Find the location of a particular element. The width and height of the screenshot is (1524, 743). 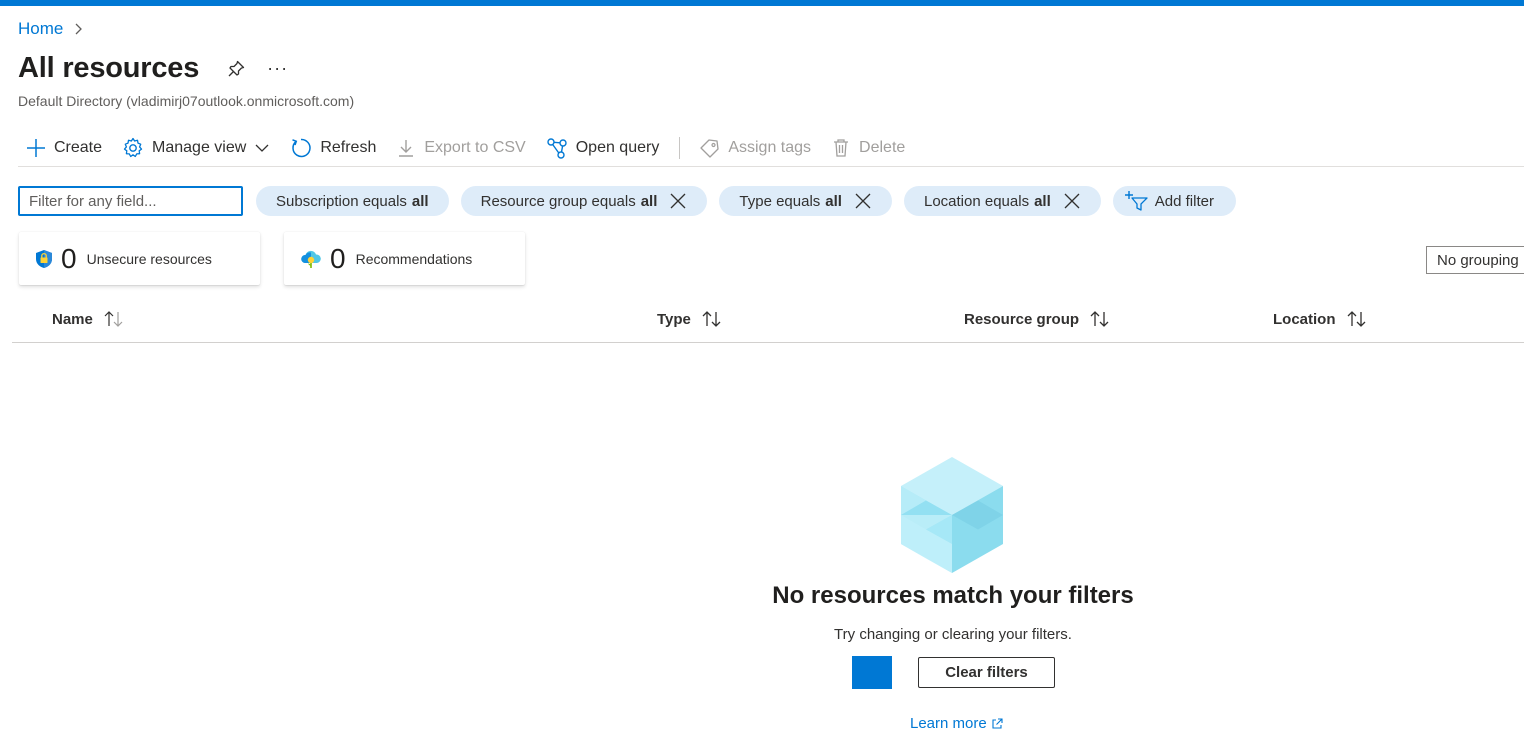

column-header-name: Name is located at coordinates (88, 319).